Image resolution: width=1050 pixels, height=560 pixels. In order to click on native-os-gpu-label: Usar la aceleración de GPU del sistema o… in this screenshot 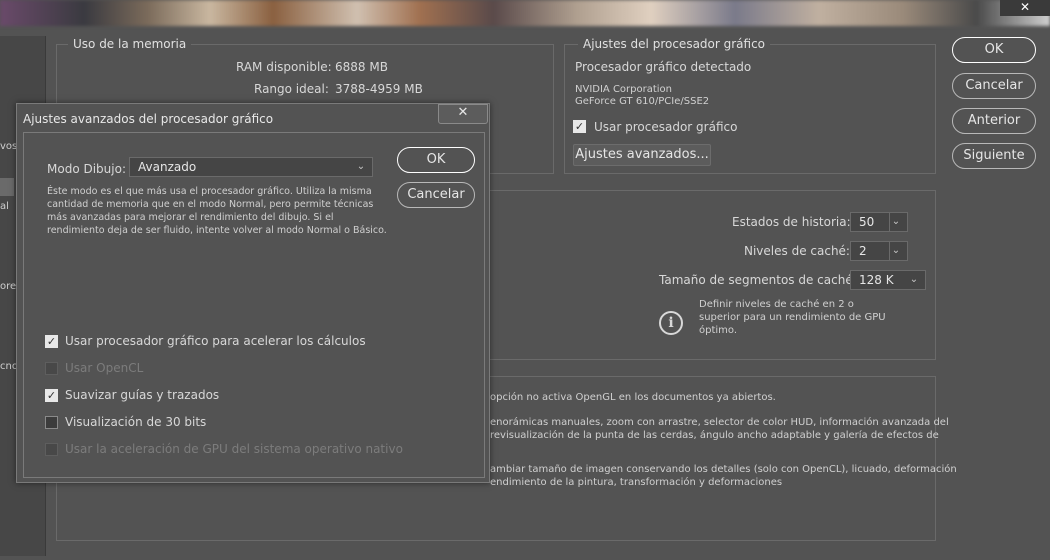, I will do `click(234, 449)`.